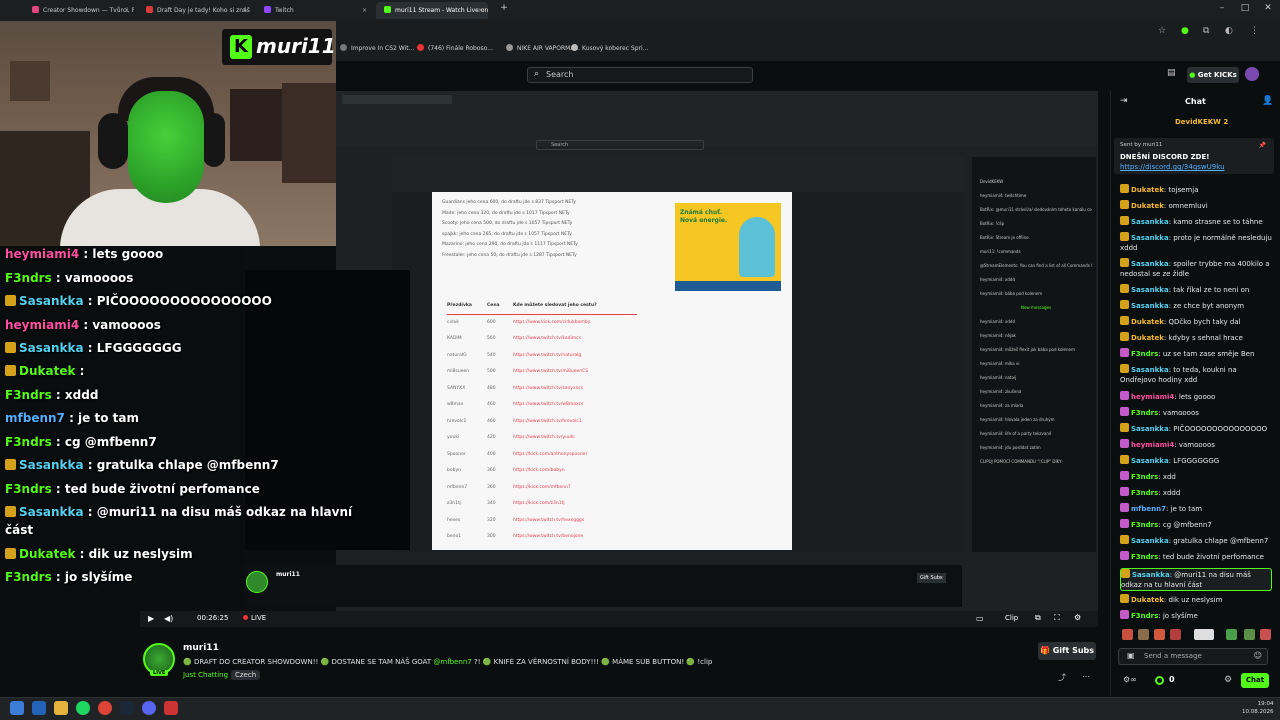 The image size is (1280, 720). I want to click on channel-name: muri11, so click(201, 648).